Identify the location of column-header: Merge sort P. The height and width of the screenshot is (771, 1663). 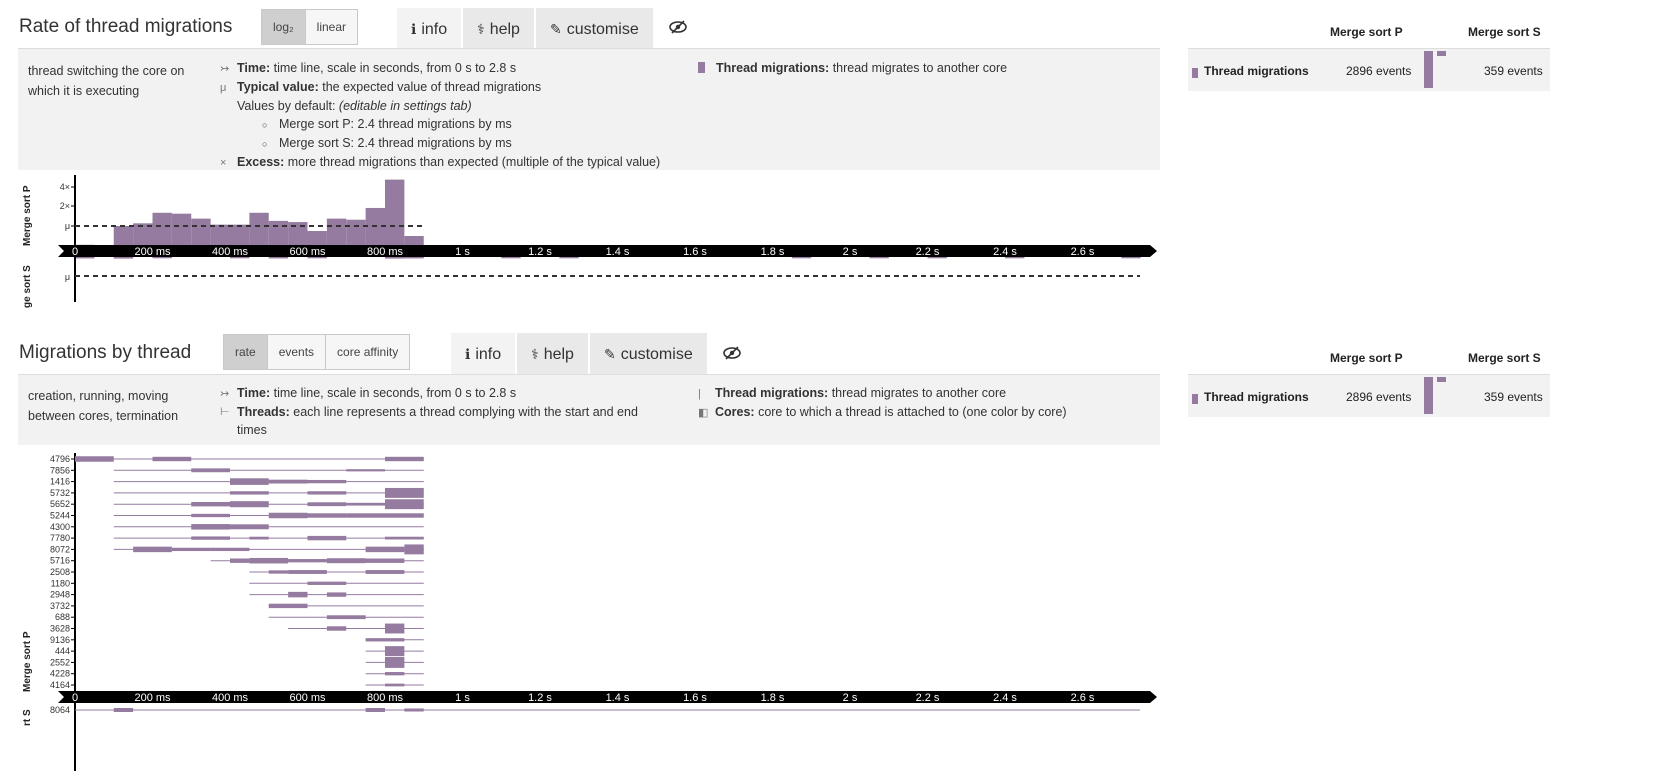
(1366, 358).